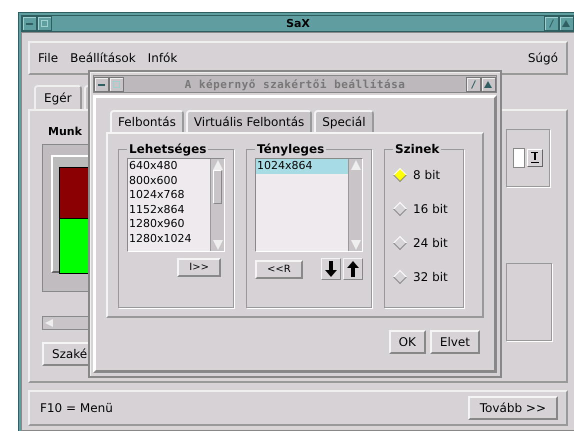 This screenshot has height=431, width=574. What do you see at coordinates (169, 181) in the screenshot?
I see `list-item: 800x600` at bounding box center [169, 181].